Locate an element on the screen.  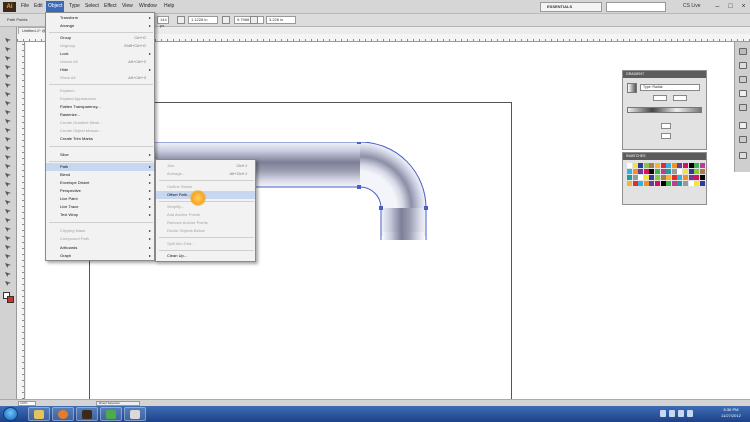
graph-tool-icon is located at coordinates (8, 248).